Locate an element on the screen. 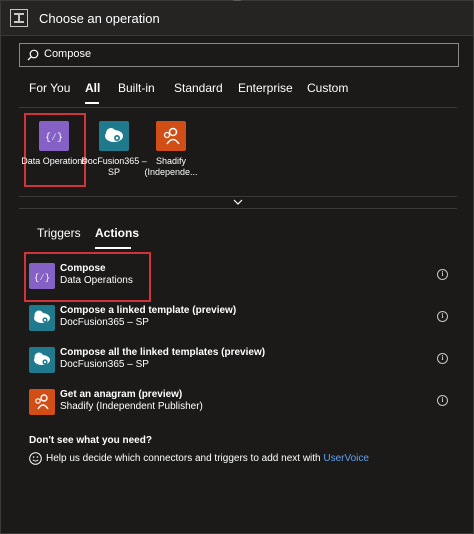 The width and height of the screenshot is (474, 534). search-icon is located at coordinates (33, 55).